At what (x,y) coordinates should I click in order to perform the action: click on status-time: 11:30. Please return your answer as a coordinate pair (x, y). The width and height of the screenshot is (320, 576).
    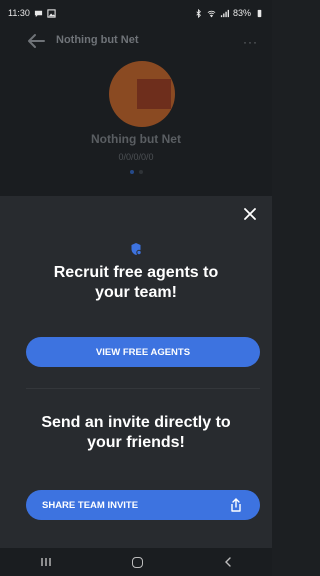
    Looking at the image, I should click on (19, 13).